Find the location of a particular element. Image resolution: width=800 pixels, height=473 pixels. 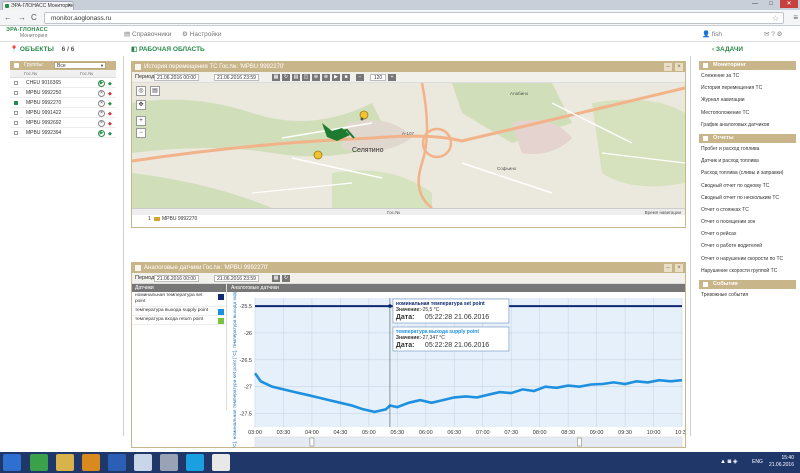

task-item: Расход топлива (сливы и заправки) is located at coordinates (745, 176).